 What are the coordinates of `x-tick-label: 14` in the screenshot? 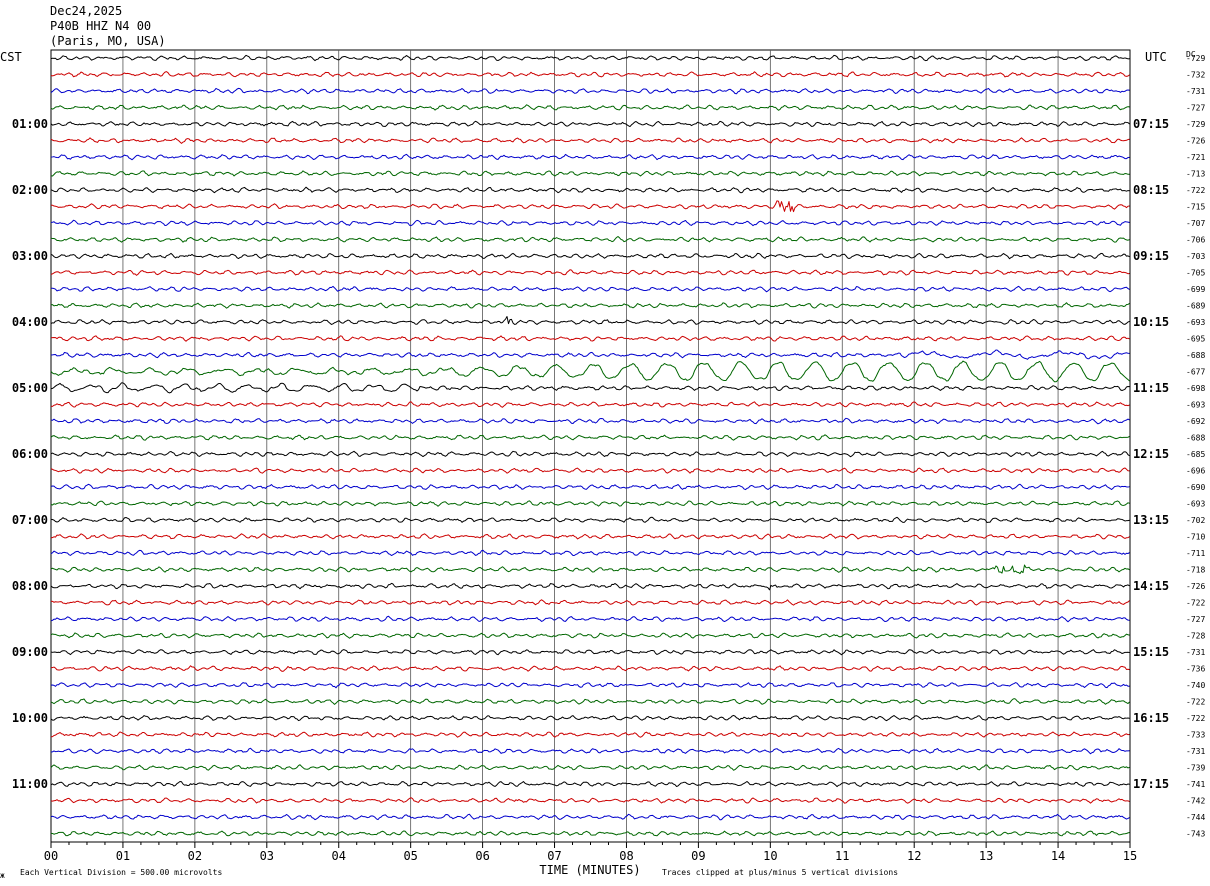 It's located at (1058, 856).